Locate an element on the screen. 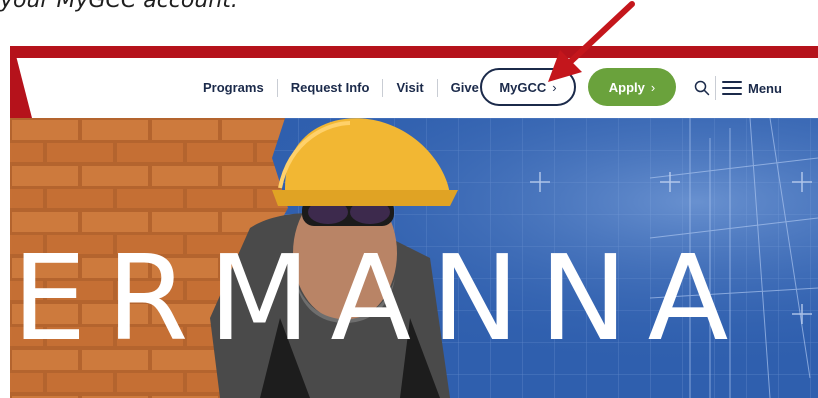 The height and width of the screenshot is (398, 818). primary-nav: Programs Request Info Visit Give is located at coordinates (341, 88).